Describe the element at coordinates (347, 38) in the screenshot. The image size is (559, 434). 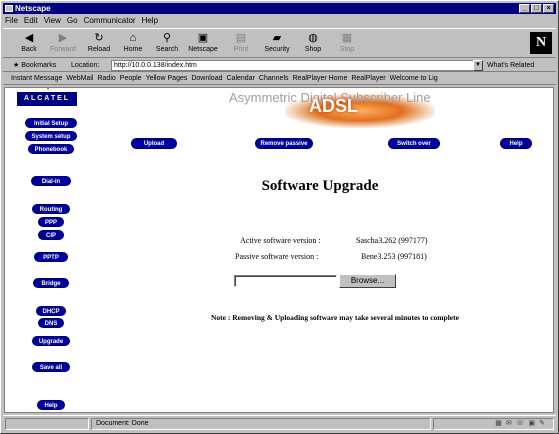
I see `stop-icon: ▦` at that location.